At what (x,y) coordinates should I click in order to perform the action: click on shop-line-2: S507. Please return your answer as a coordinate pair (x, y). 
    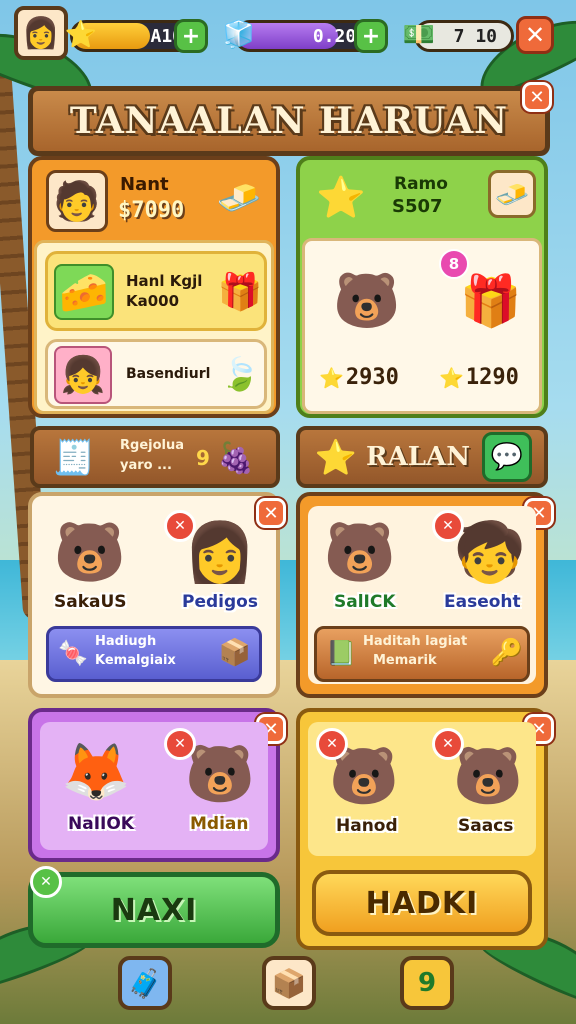
    Looking at the image, I should click on (417, 206).